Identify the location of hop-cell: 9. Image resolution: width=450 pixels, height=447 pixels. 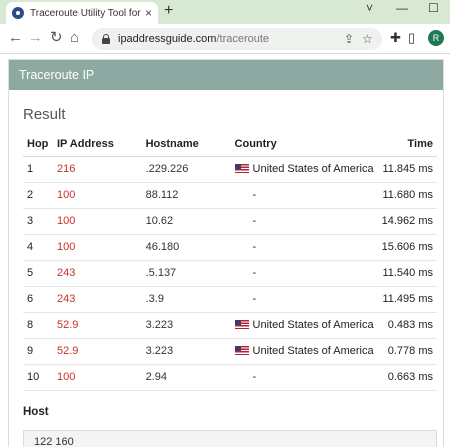
(38, 351).